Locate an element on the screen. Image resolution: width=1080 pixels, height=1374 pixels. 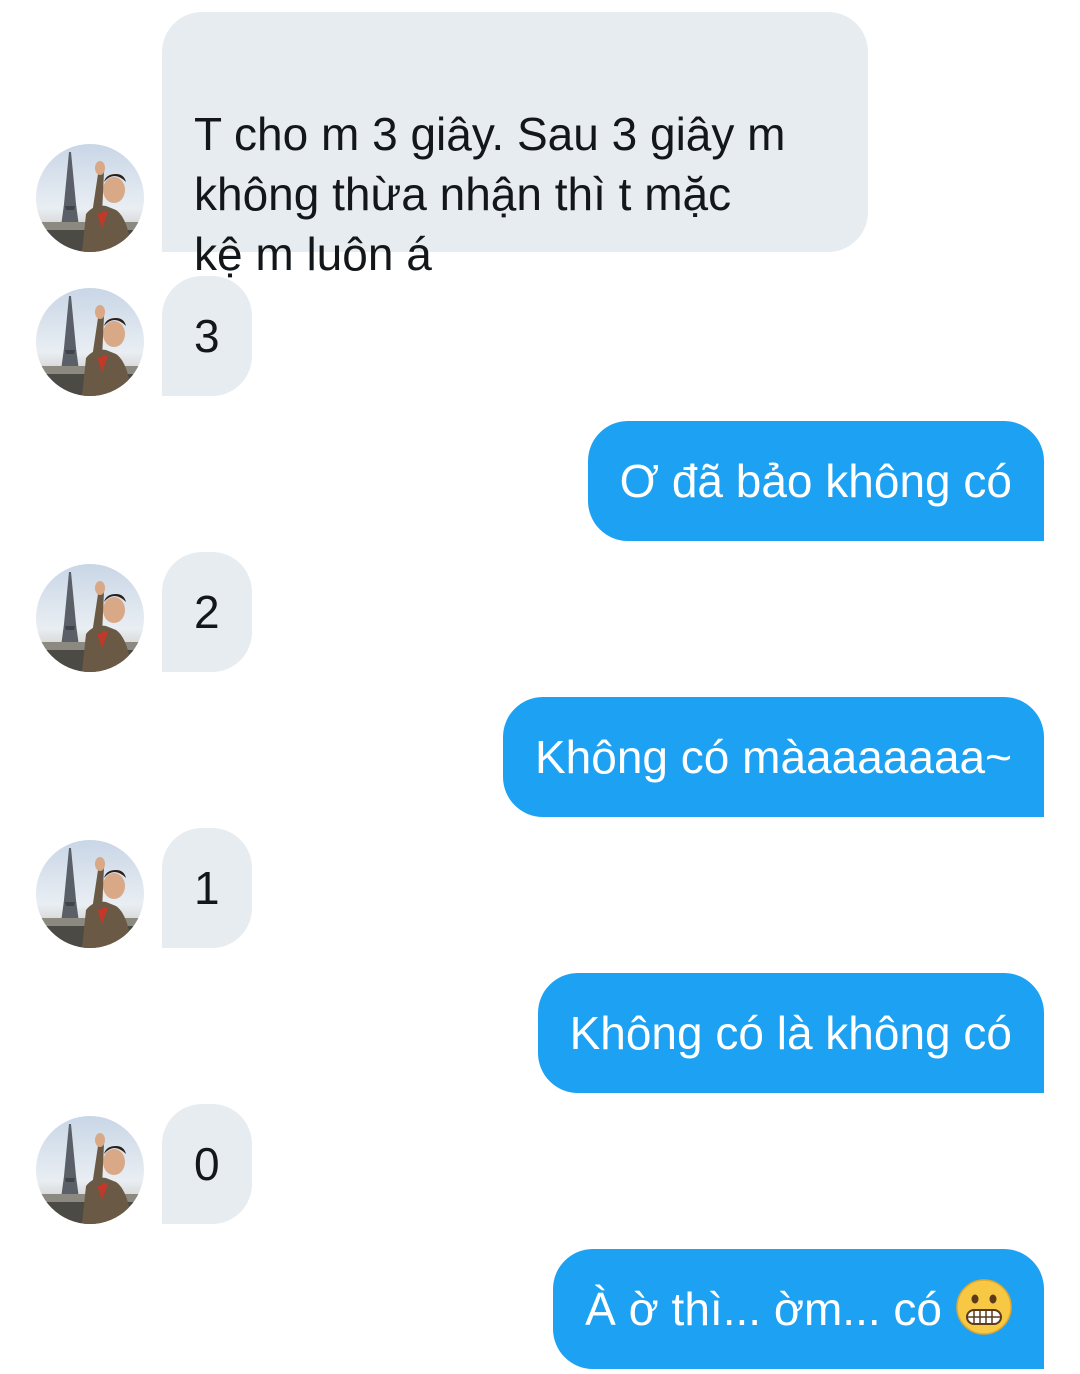
message-text: 0 is located at coordinates (207, 1164).